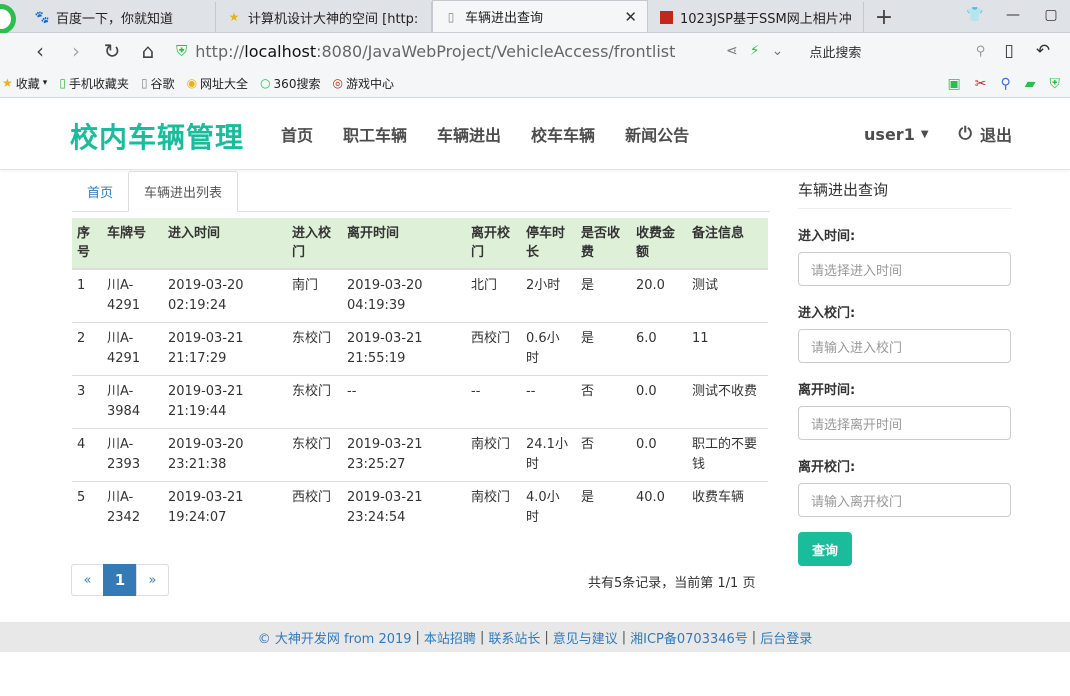 Image resolution: width=1070 pixels, height=696 pixels. Describe the element at coordinates (225, 244) in the screenshot. I see `col-header: 进入时间` at that location.